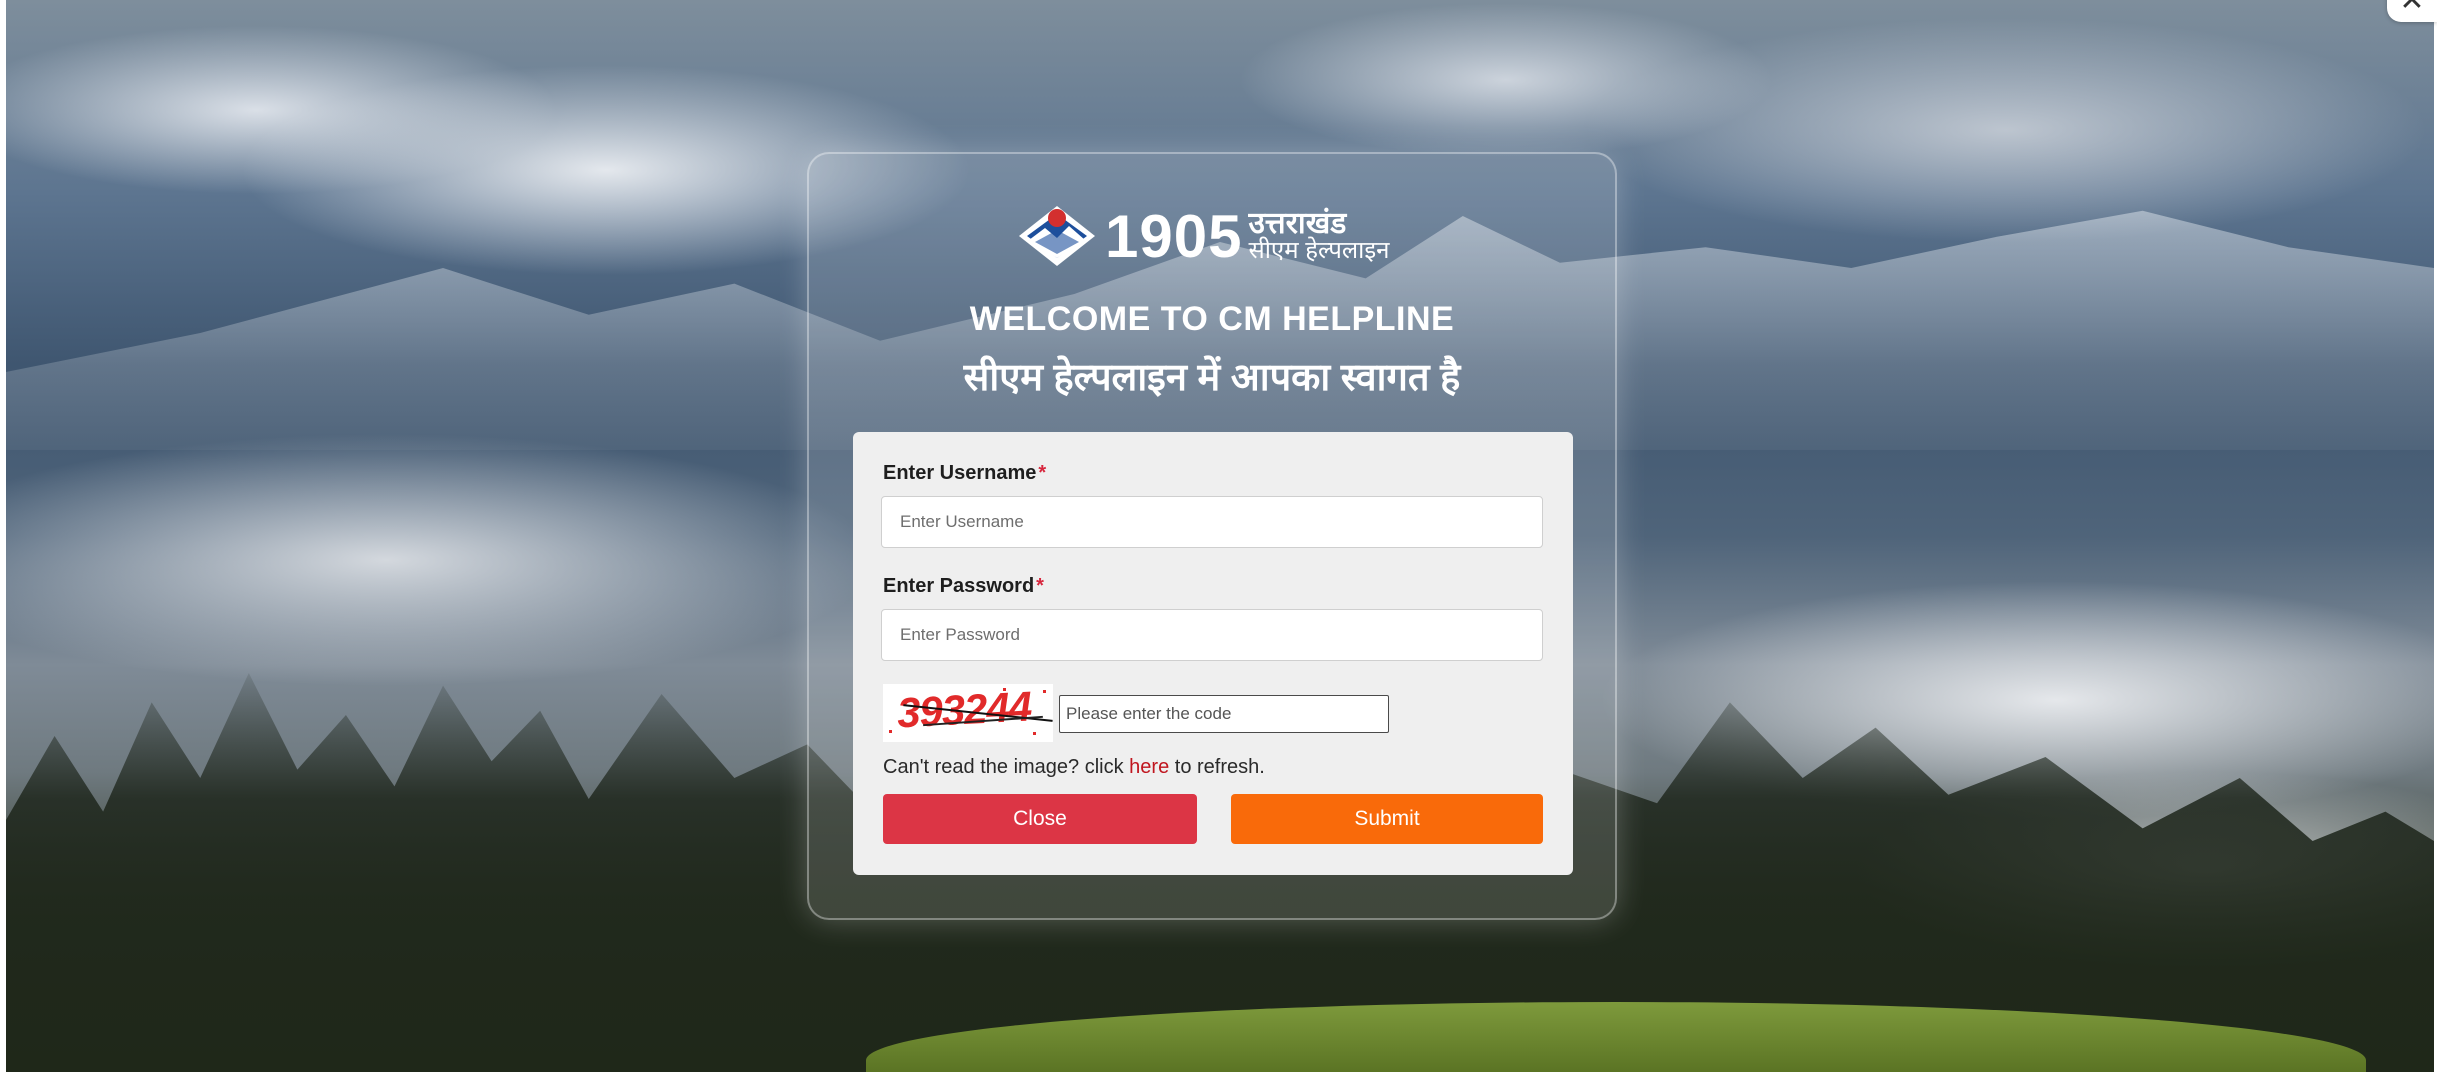 This screenshot has width=2437, height=1072. I want to click on captcha-image: 393244, so click(968, 713).